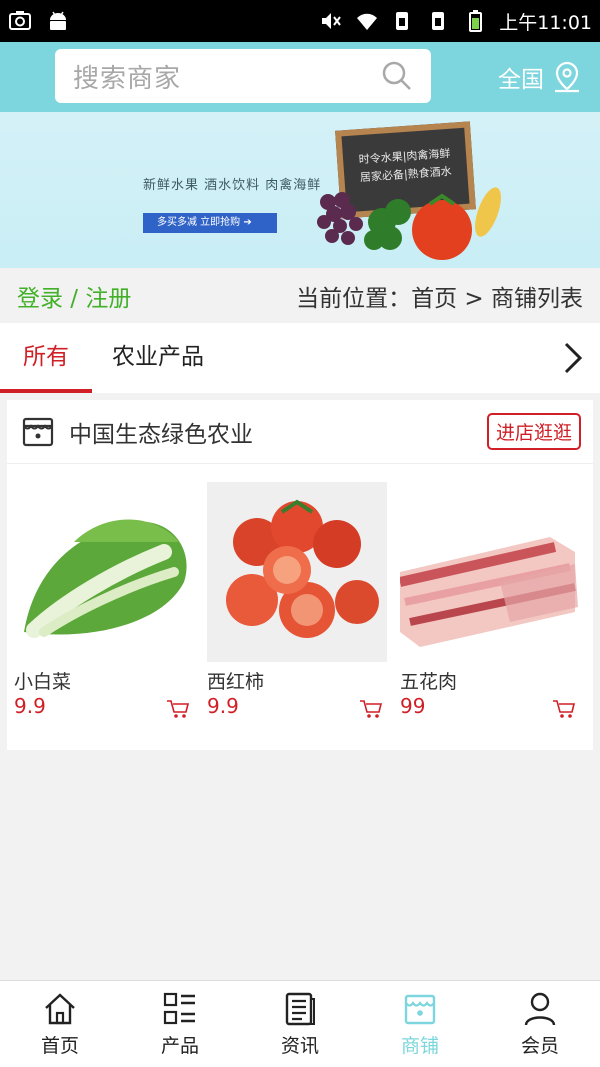 The height and width of the screenshot is (1067, 600). Describe the element at coordinates (402, 21) in the screenshot. I see `sim-icon` at that location.